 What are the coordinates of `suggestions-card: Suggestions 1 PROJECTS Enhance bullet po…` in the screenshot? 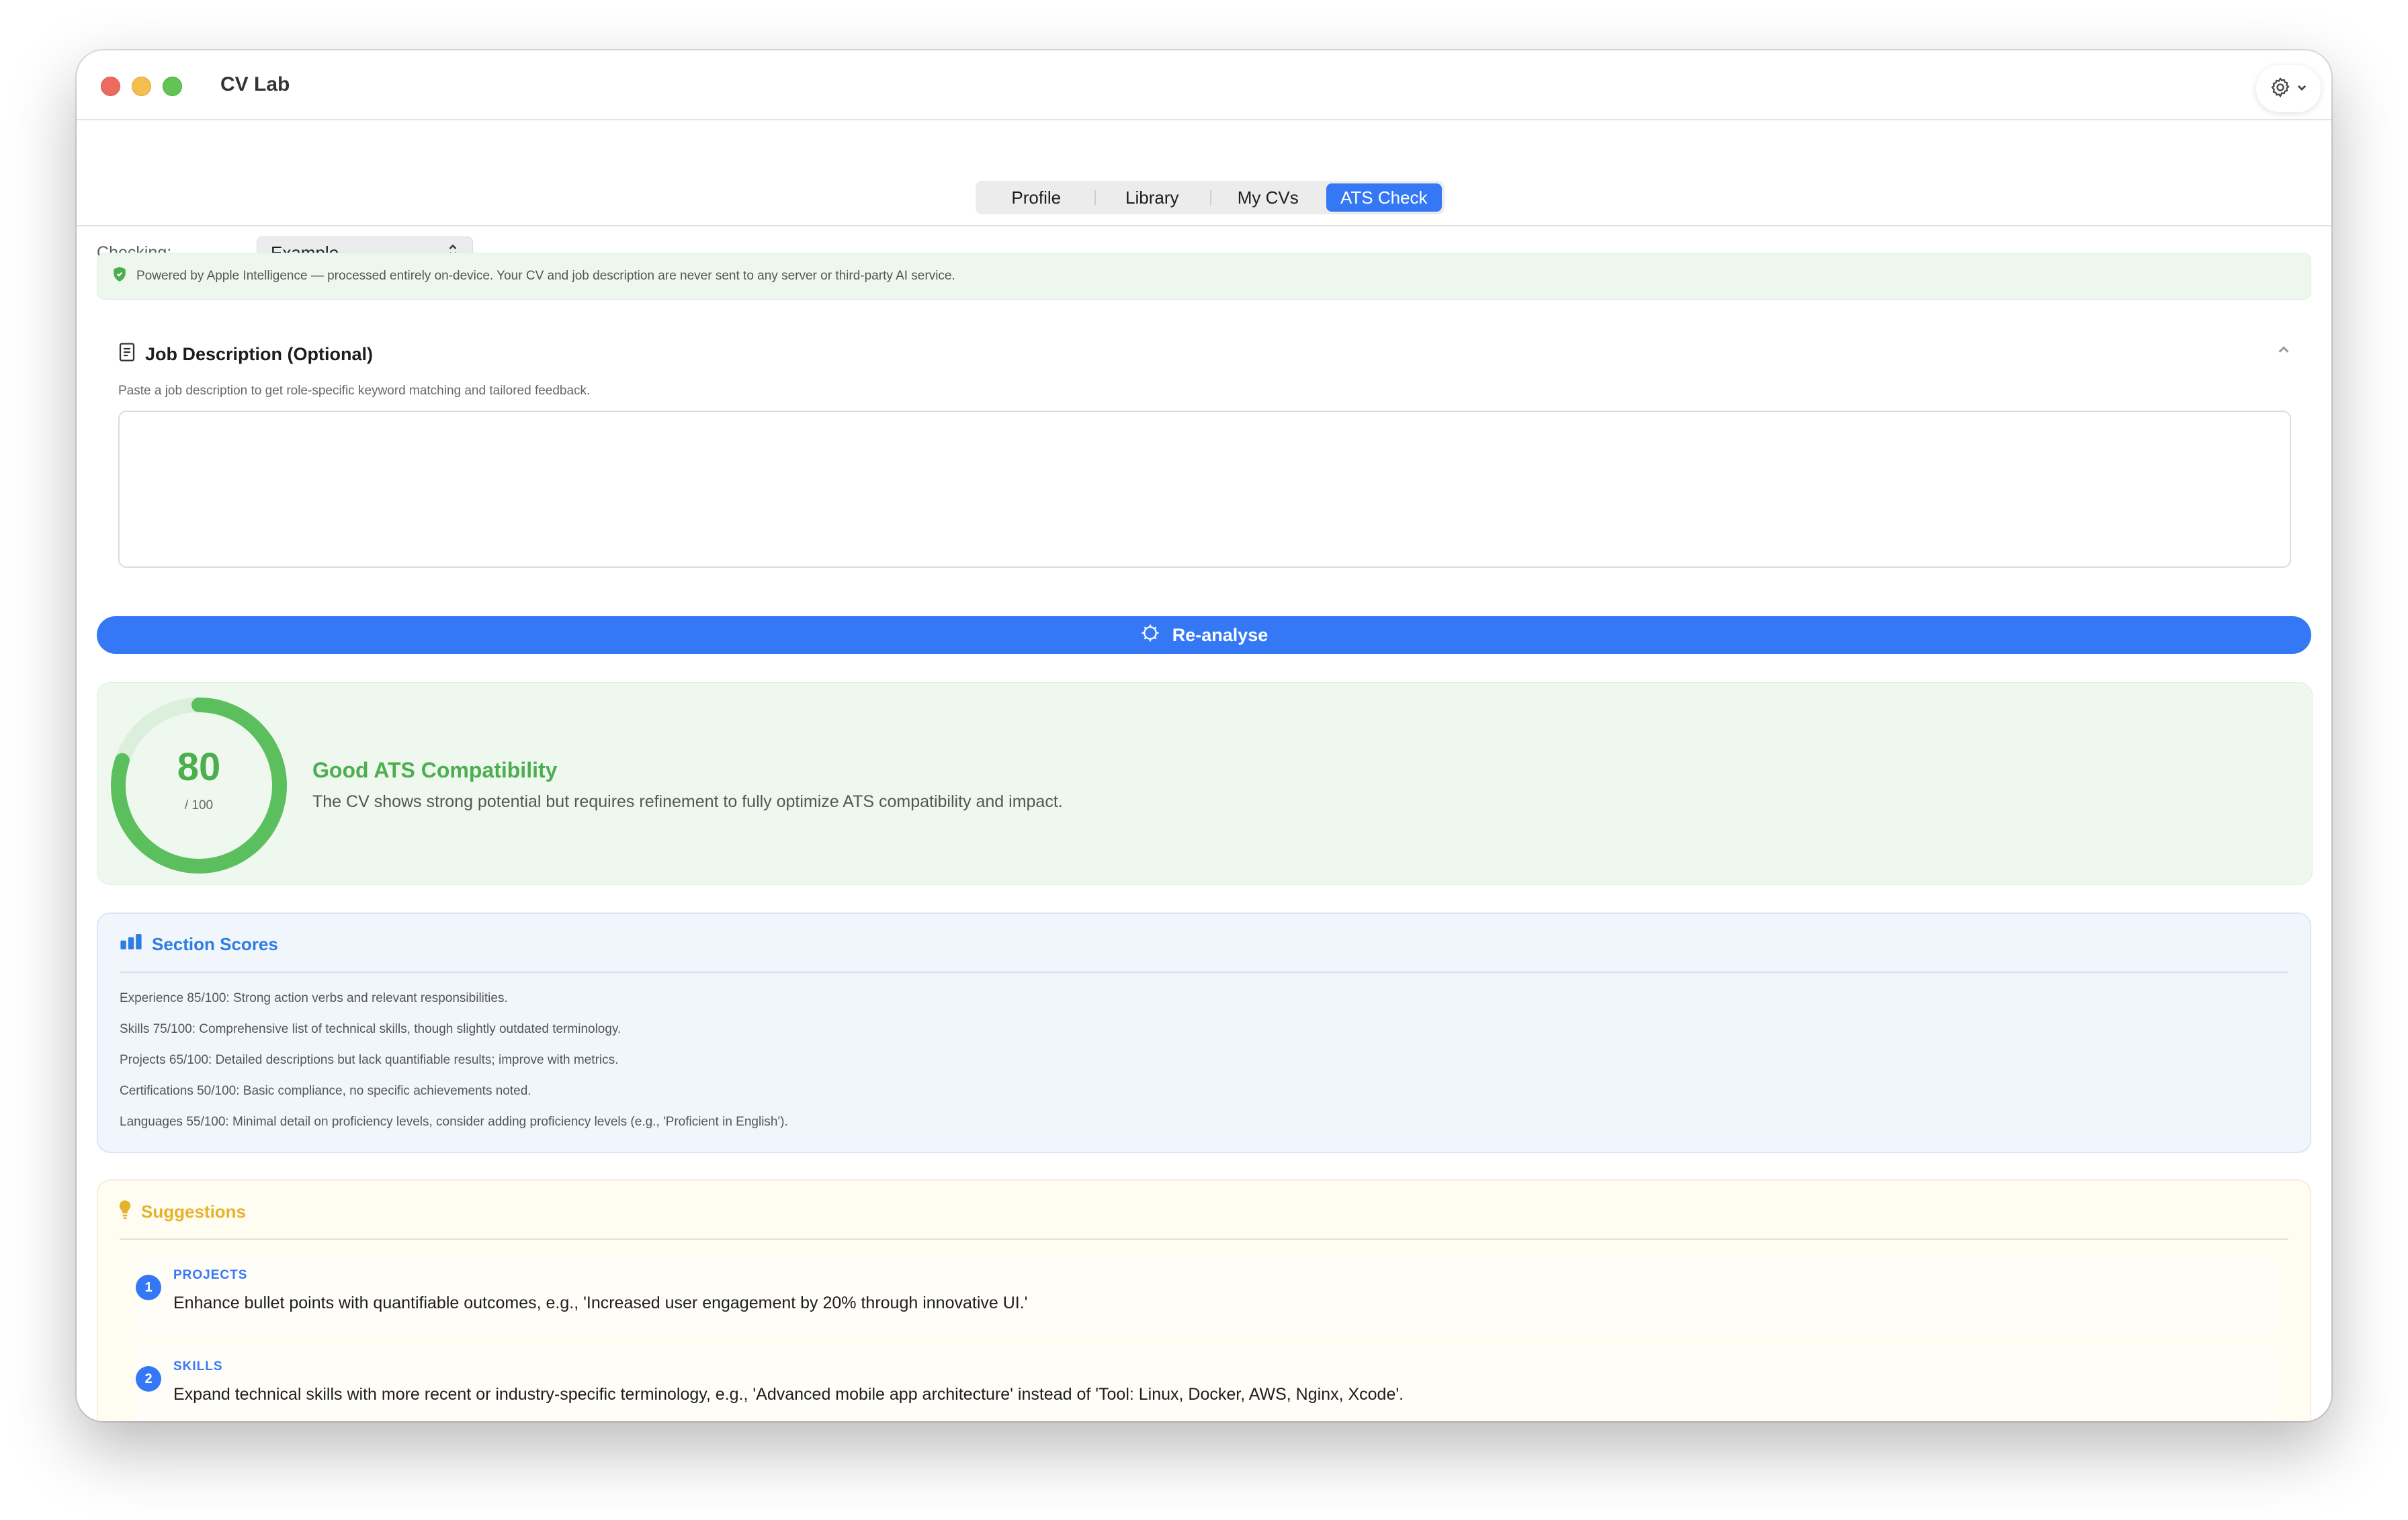 It's located at (1204, 1300).